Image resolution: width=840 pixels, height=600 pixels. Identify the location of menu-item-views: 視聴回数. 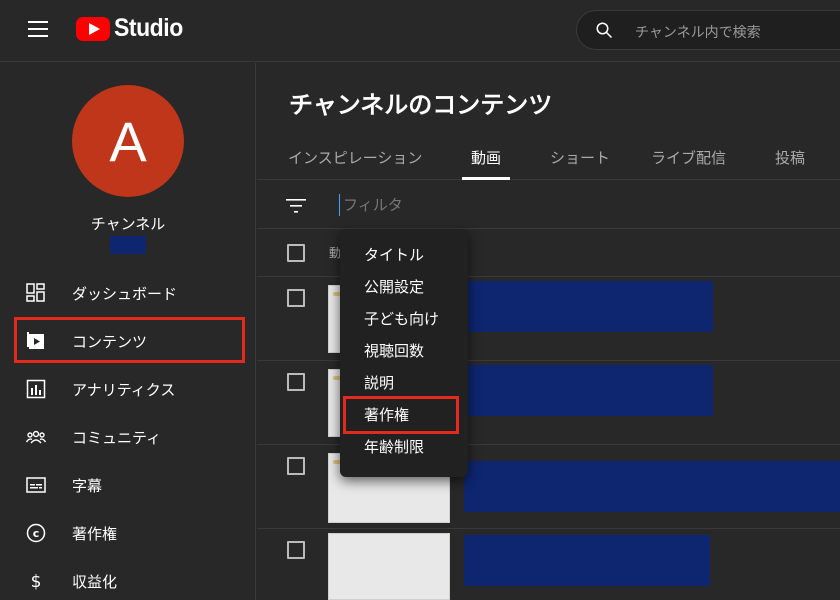
(404, 351).